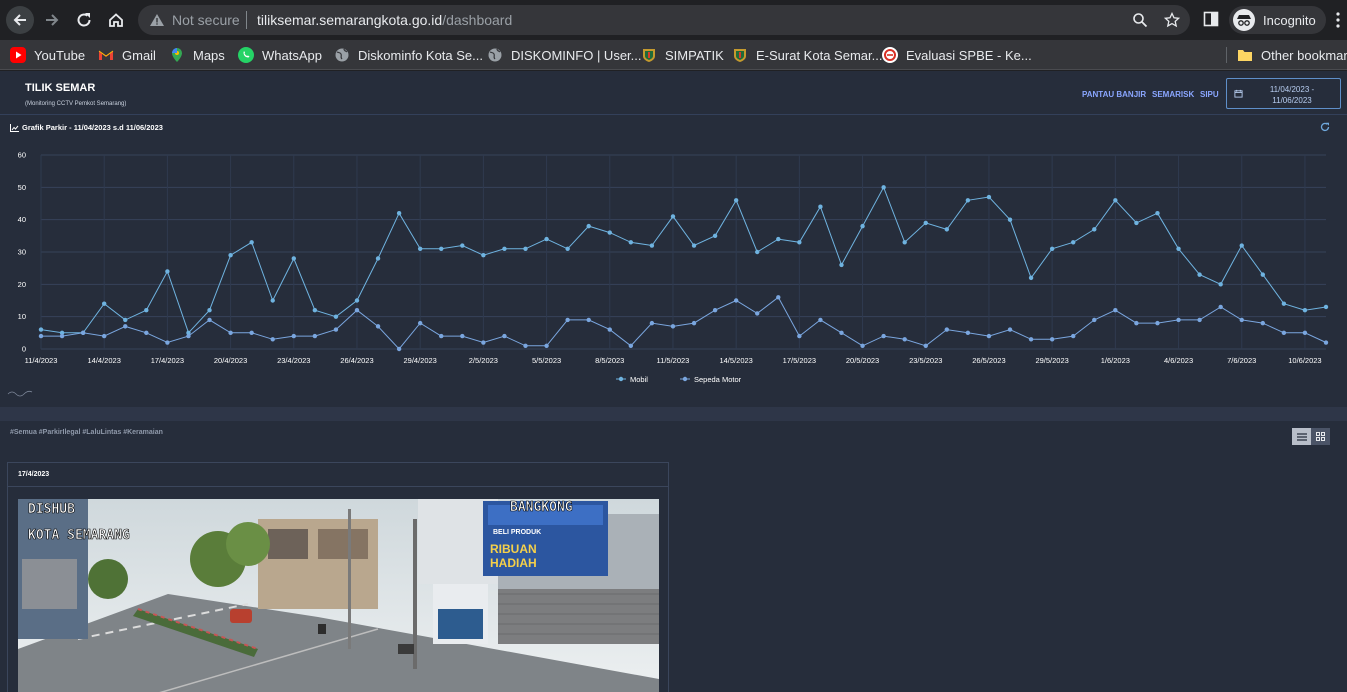 The image size is (1347, 692). Describe the element at coordinates (1211, 19) in the screenshot. I see `side-panel-icon` at that location.